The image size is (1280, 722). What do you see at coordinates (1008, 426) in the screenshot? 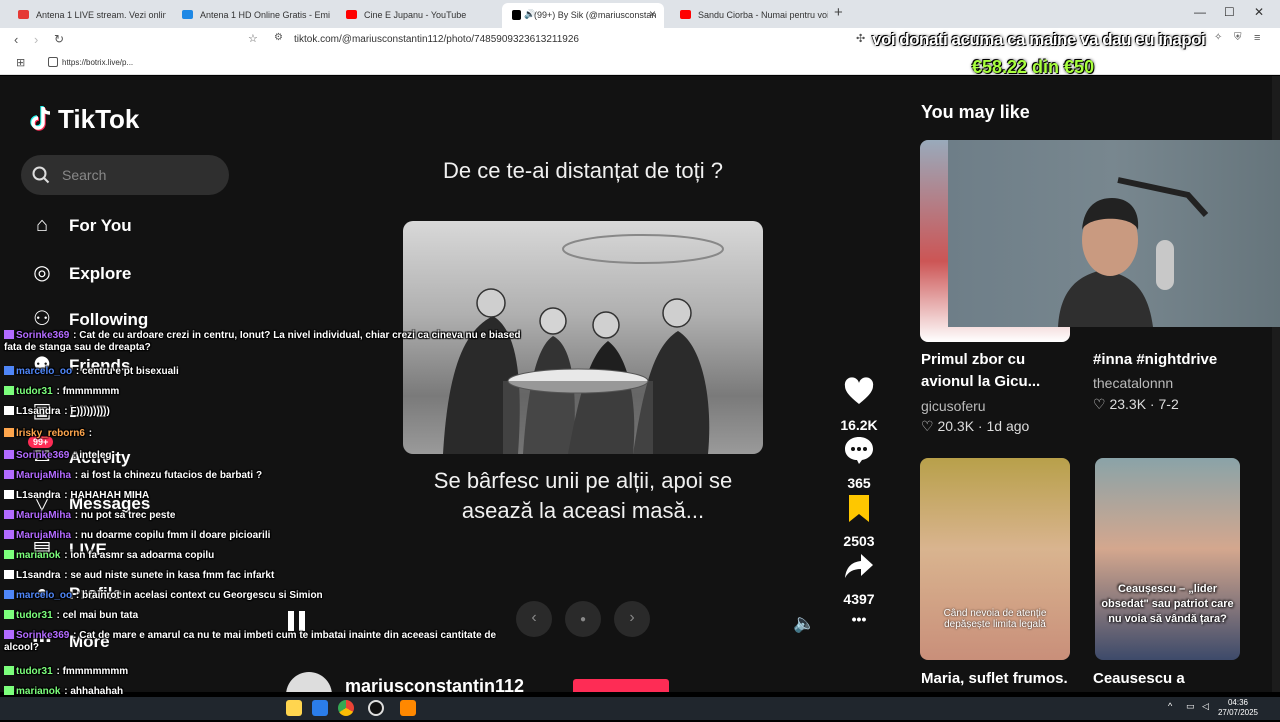
I see `card-date: 1d ago` at bounding box center [1008, 426].